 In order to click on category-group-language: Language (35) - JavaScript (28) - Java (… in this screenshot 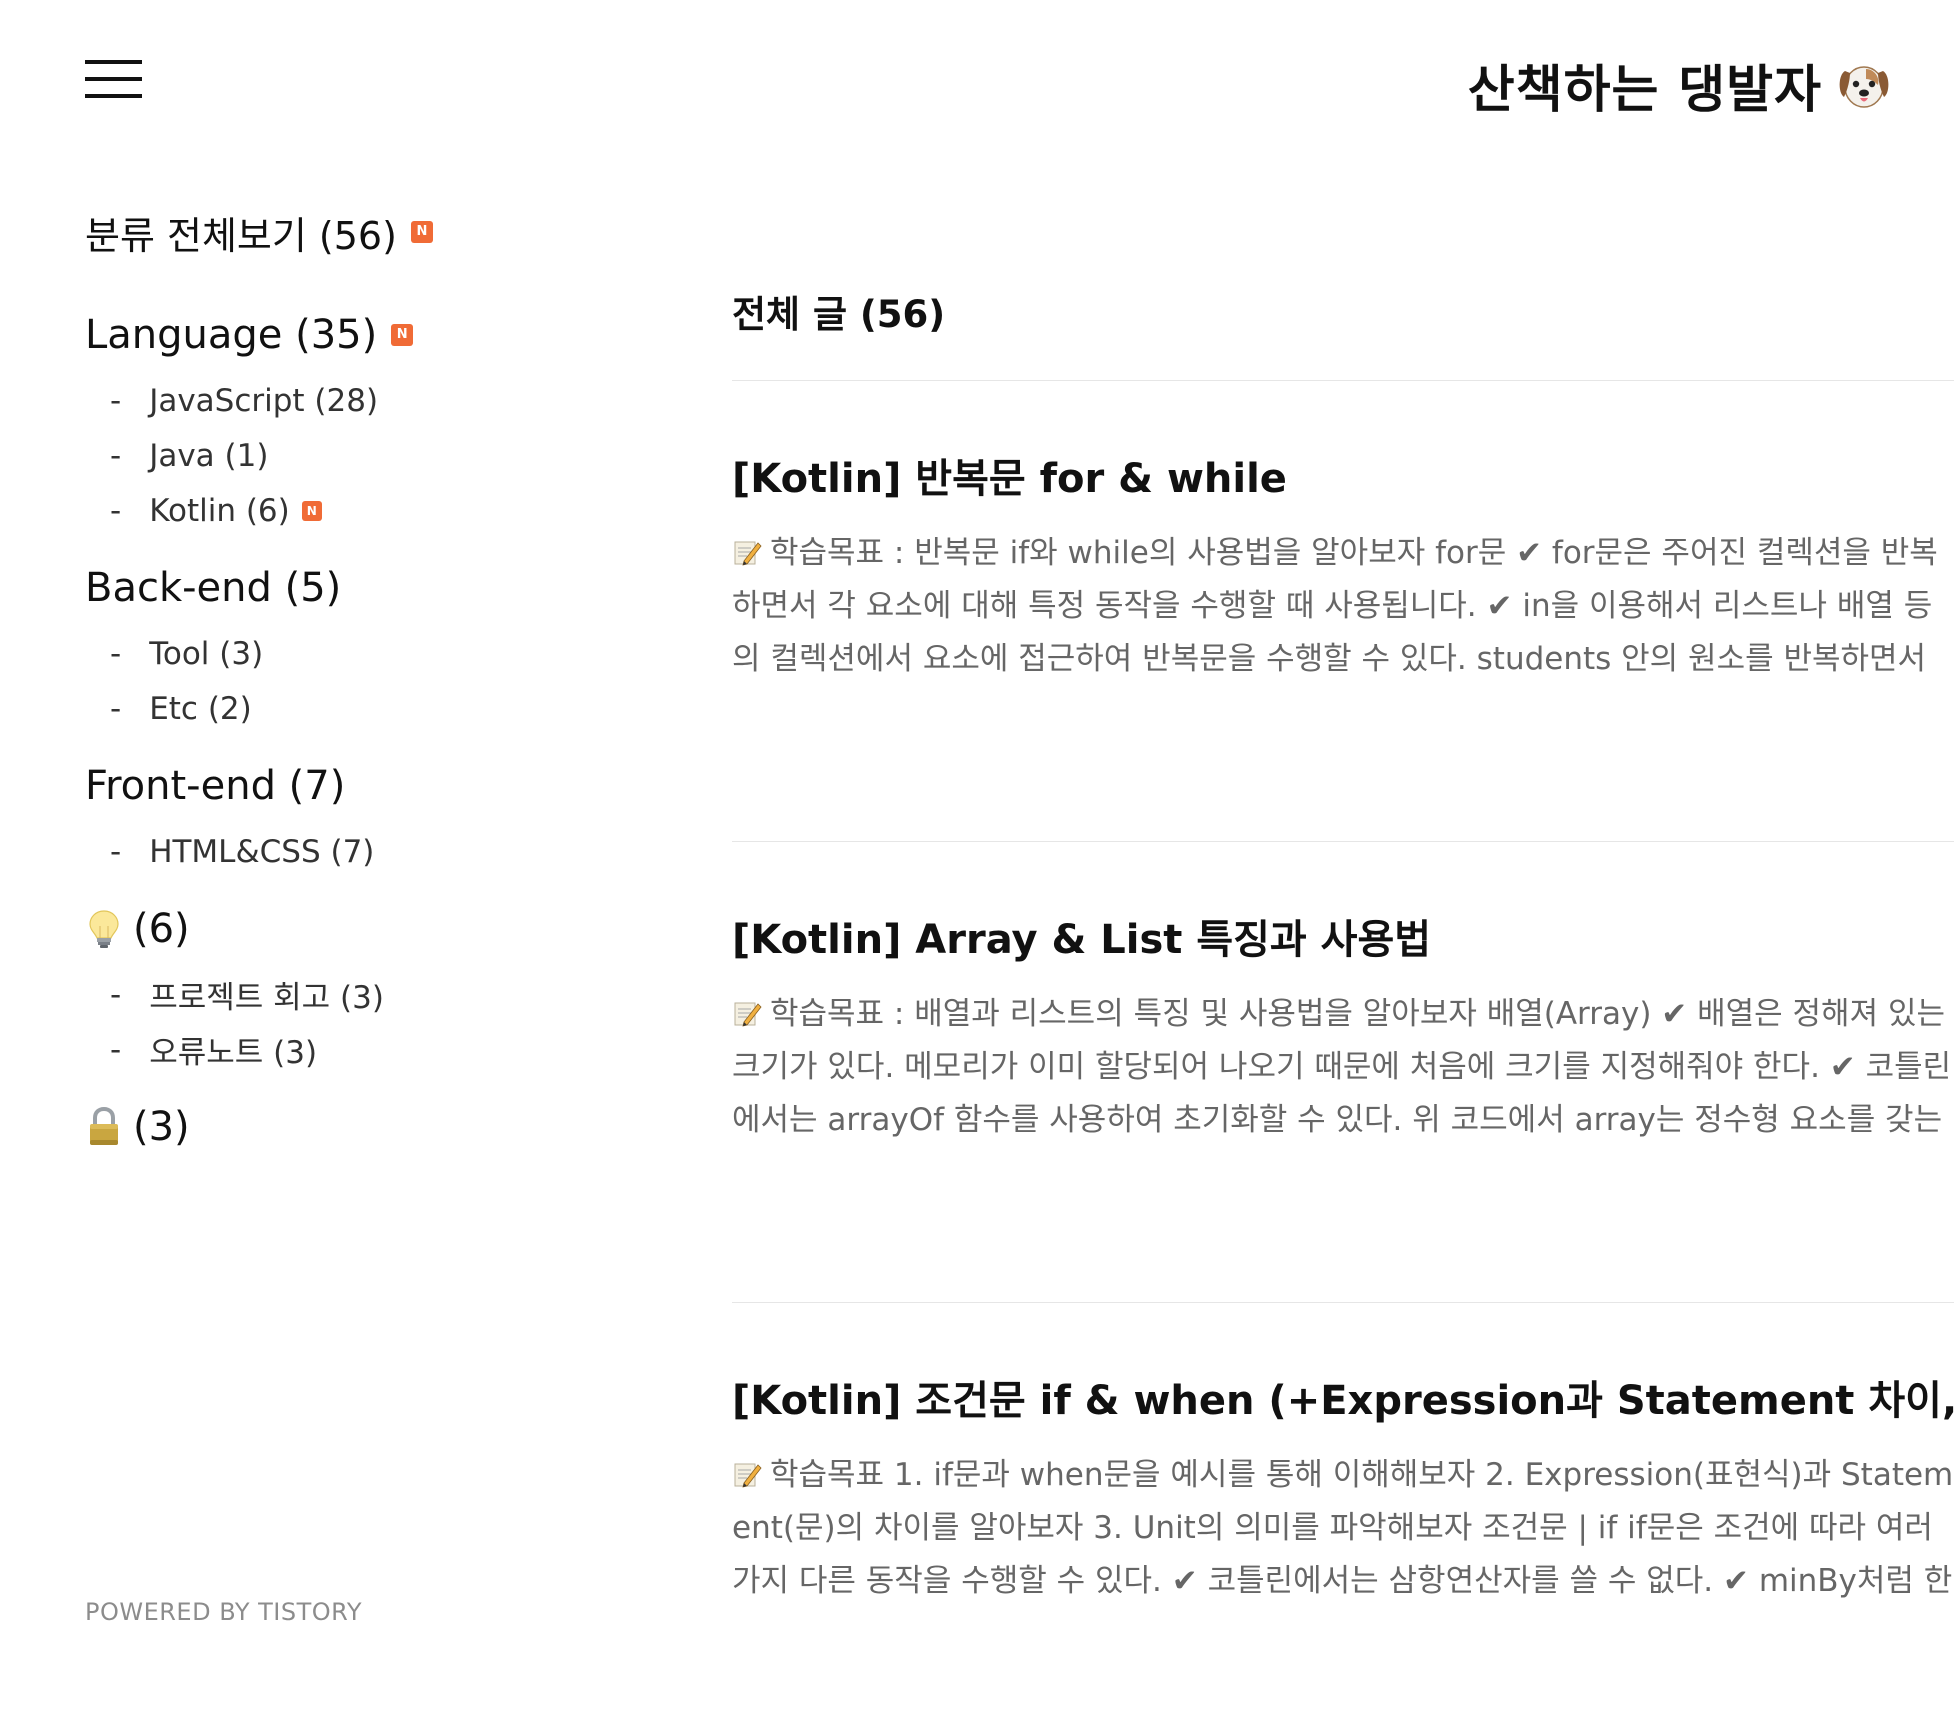, I will do `click(345, 422)`.